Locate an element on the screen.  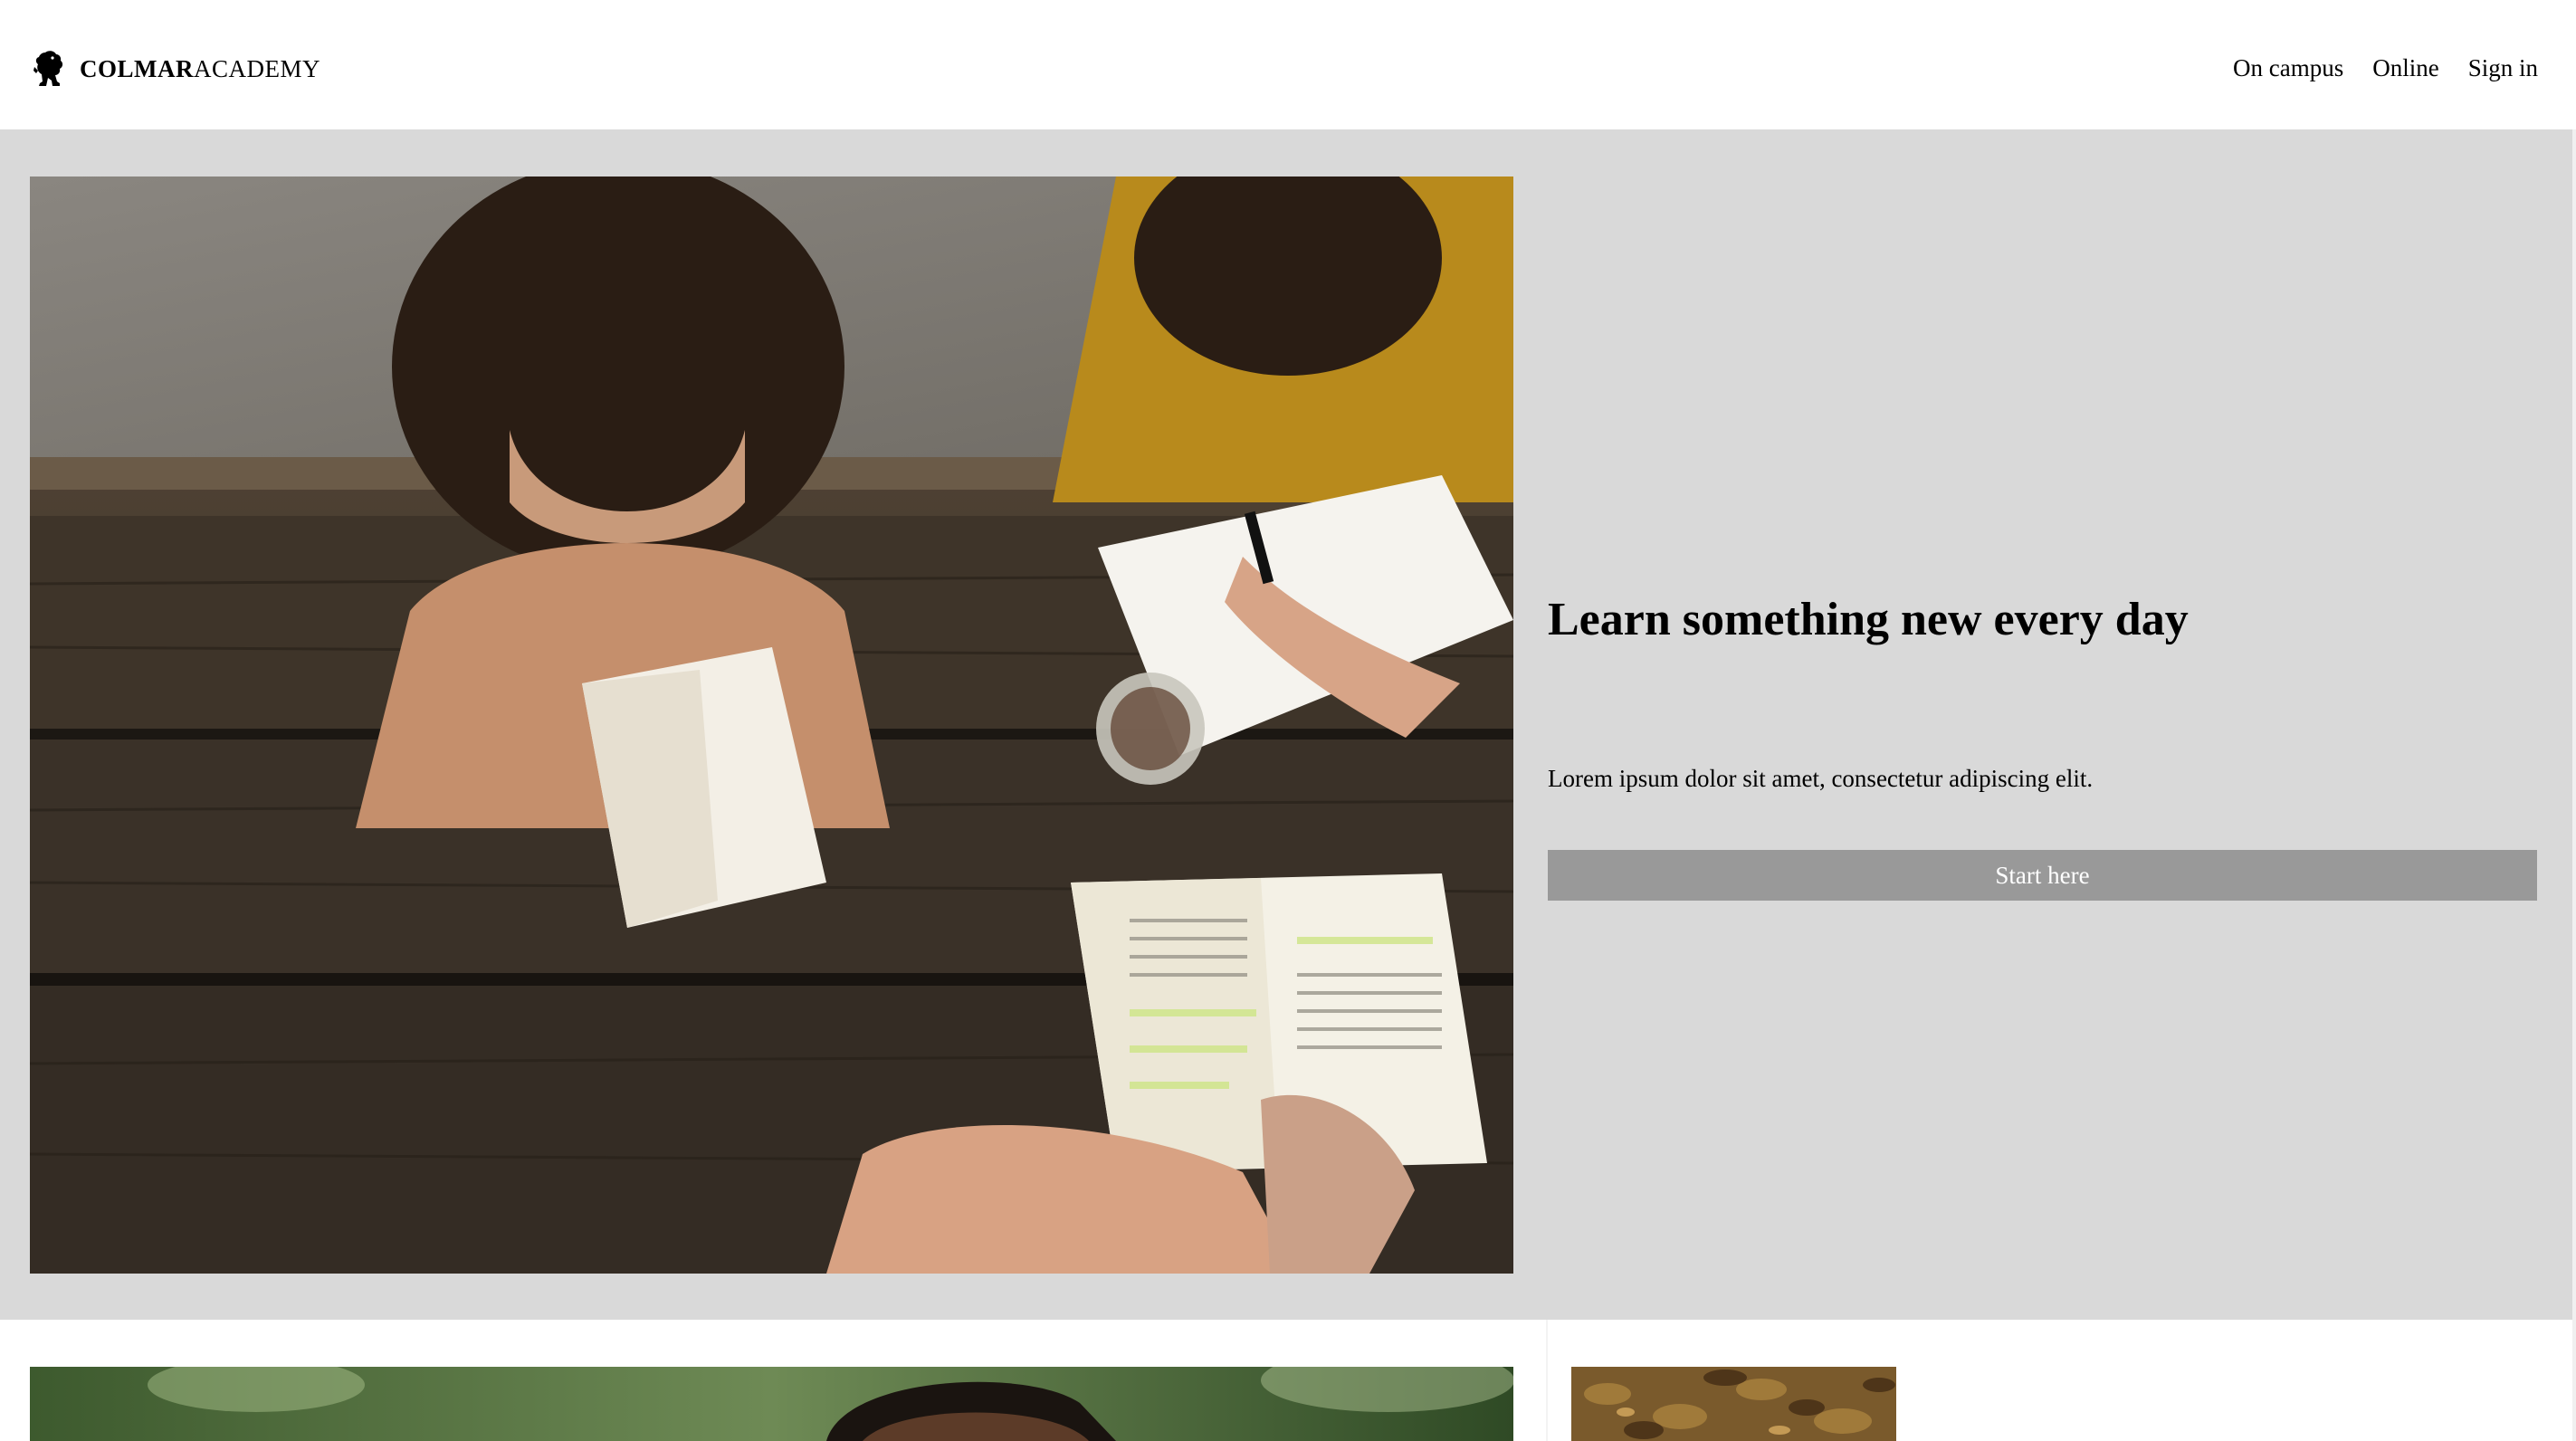
nav-link-online: Online is located at coordinates (2406, 68).